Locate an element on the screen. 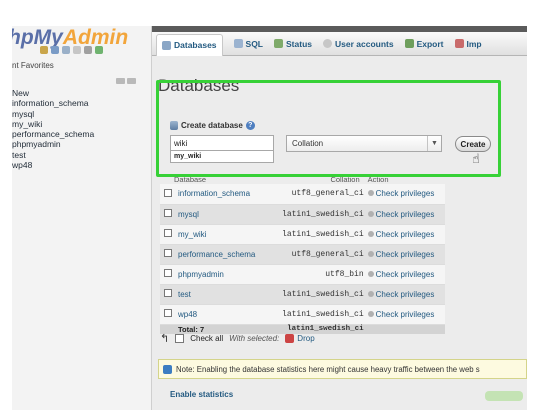 This screenshot has height=410, width=537. users-icon is located at coordinates (327, 43).